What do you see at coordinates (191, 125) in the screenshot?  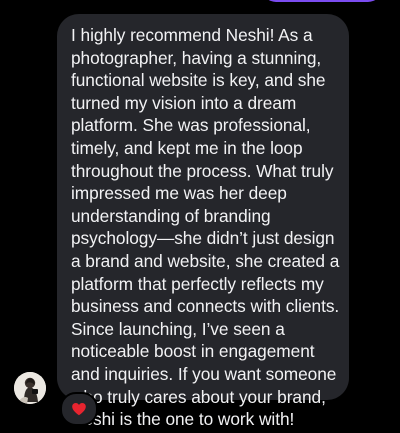 I see `message-text-line: platform. She was professional,` at bounding box center [191, 125].